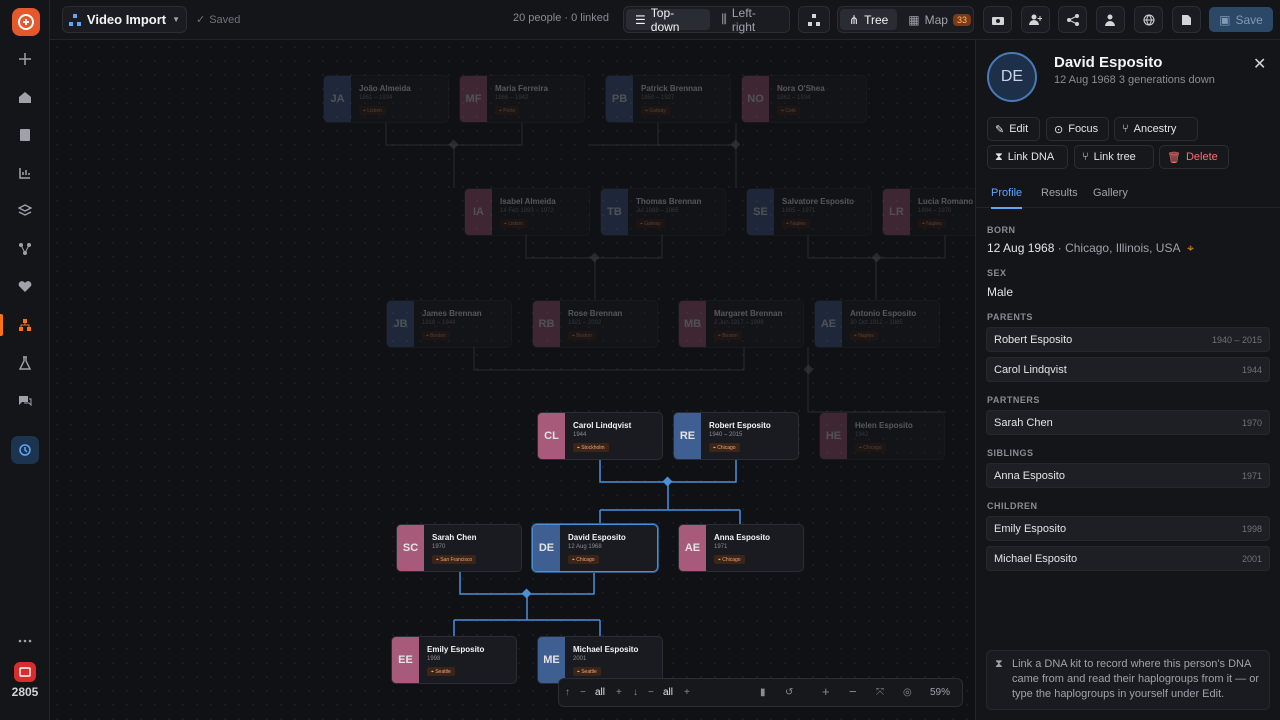 This screenshot has height=720, width=1280. Describe the element at coordinates (600, 692) in the screenshot. I see `up-generations-value: all` at that location.